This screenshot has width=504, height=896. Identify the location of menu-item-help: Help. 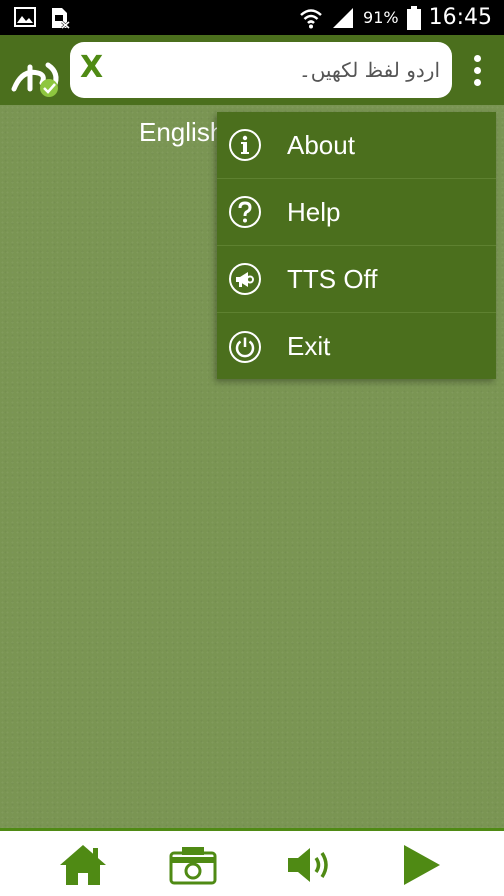
(356, 212).